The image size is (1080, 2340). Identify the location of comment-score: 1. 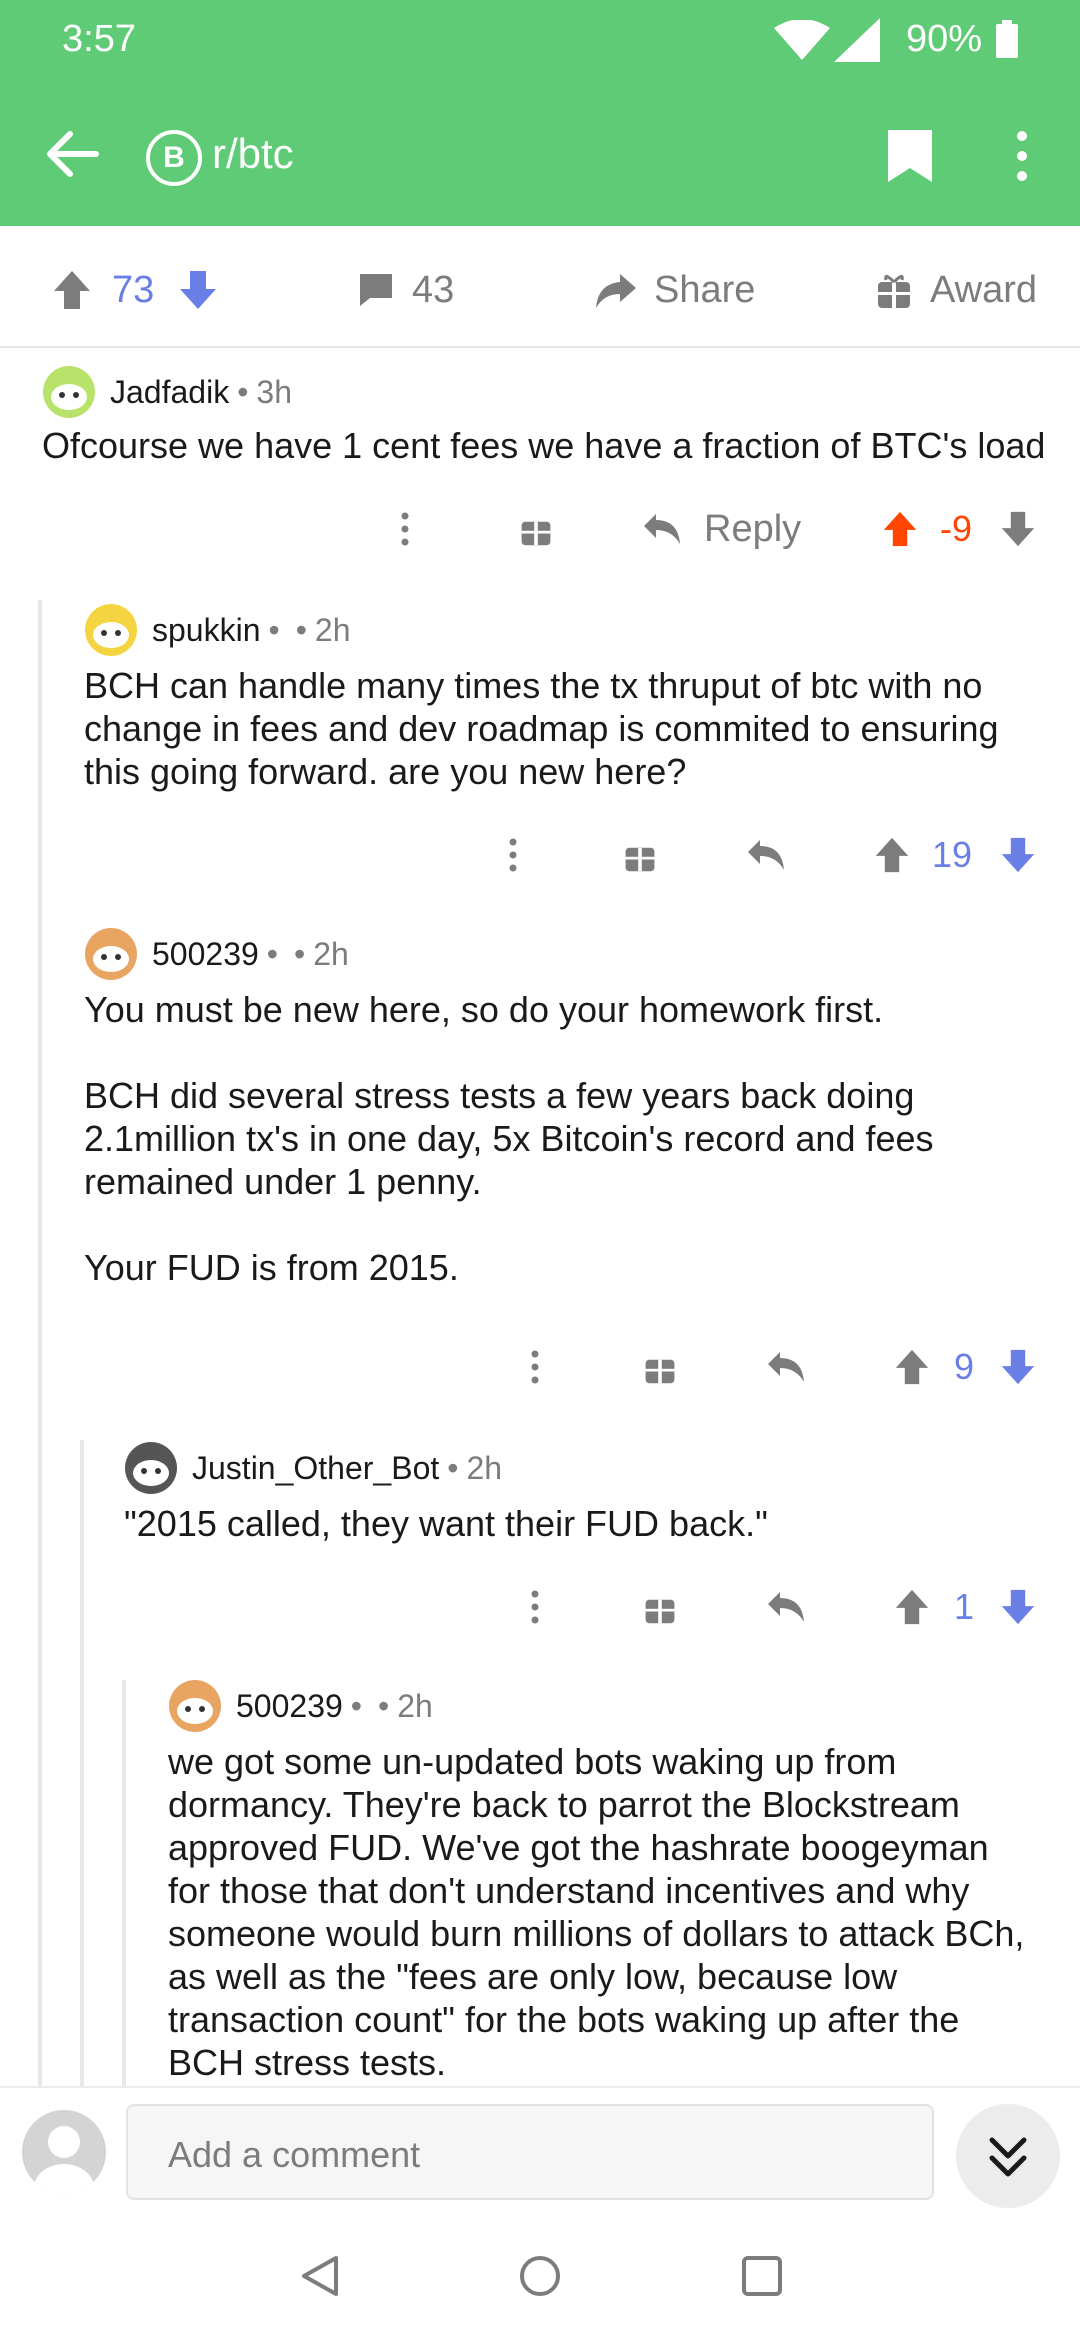
(964, 1606).